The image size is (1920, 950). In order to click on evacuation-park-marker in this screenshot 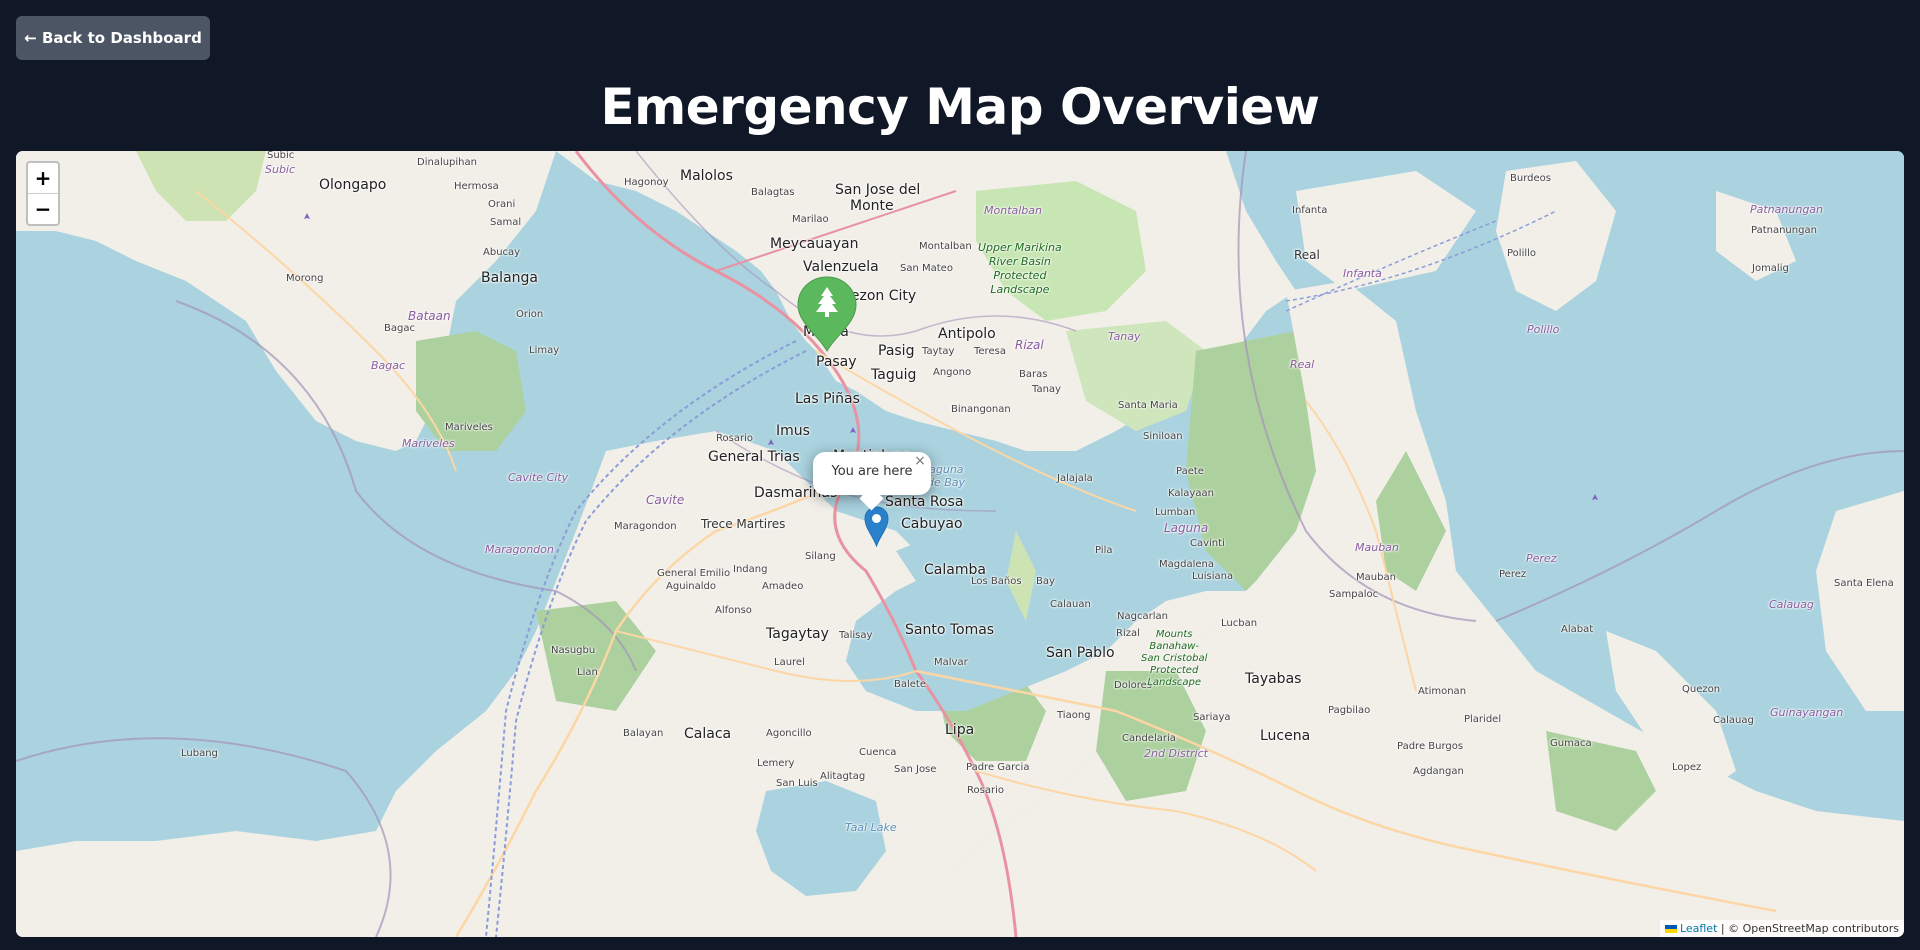, I will do `click(827, 314)`.